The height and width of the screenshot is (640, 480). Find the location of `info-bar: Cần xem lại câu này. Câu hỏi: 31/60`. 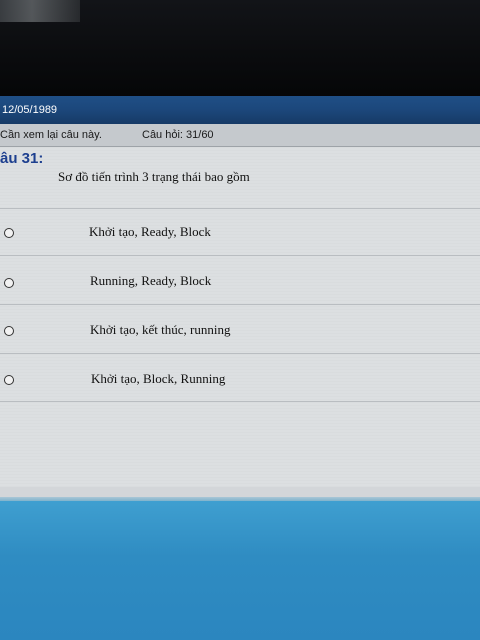

info-bar: Cần xem lại câu này. Câu hỏi: 31/60 is located at coordinates (240, 135).